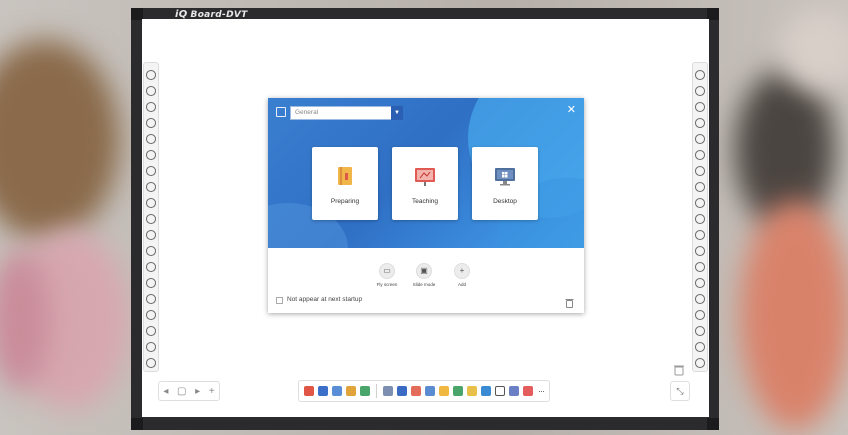 Image resolution: width=848 pixels, height=435 pixels. Describe the element at coordinates (444, 391) in the screenshot. I see `hand-icon` at that location.